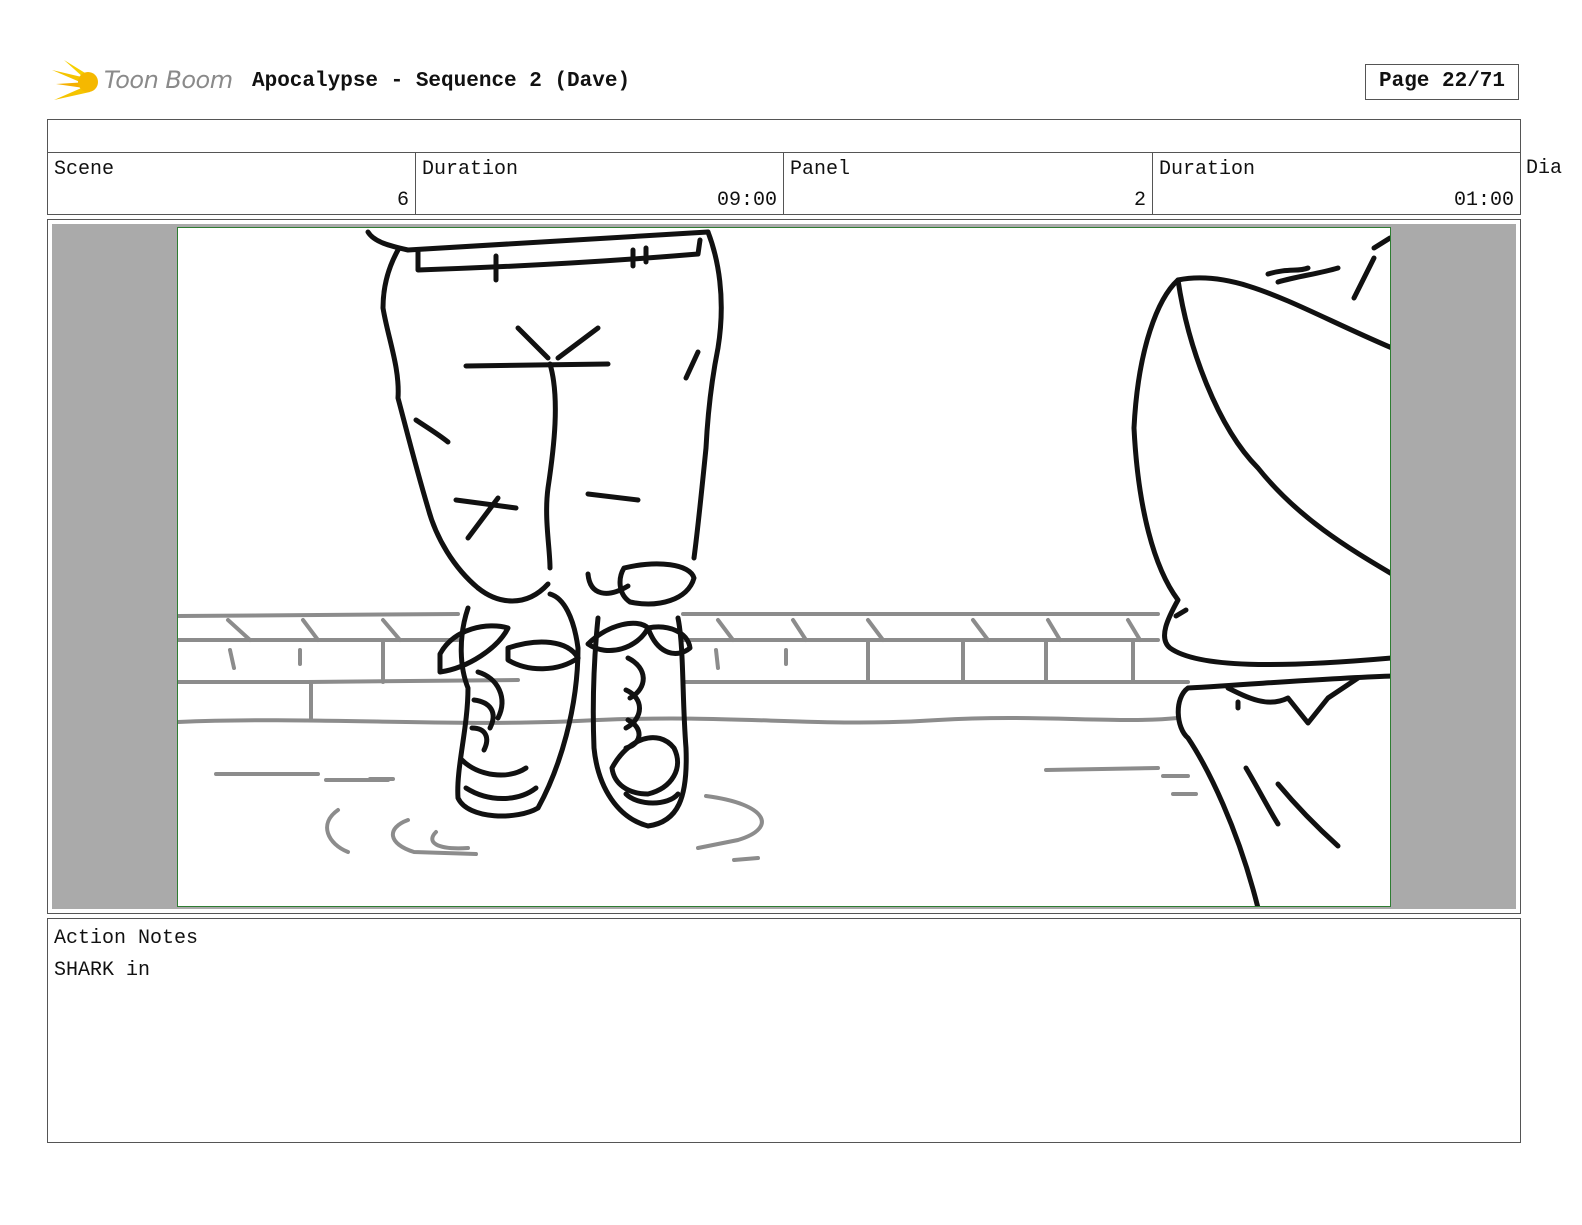 The image size is (1582, 1225). Describe the element at coordinates (784, 136) in the screenshot. I see `info-blank-row` at that location.